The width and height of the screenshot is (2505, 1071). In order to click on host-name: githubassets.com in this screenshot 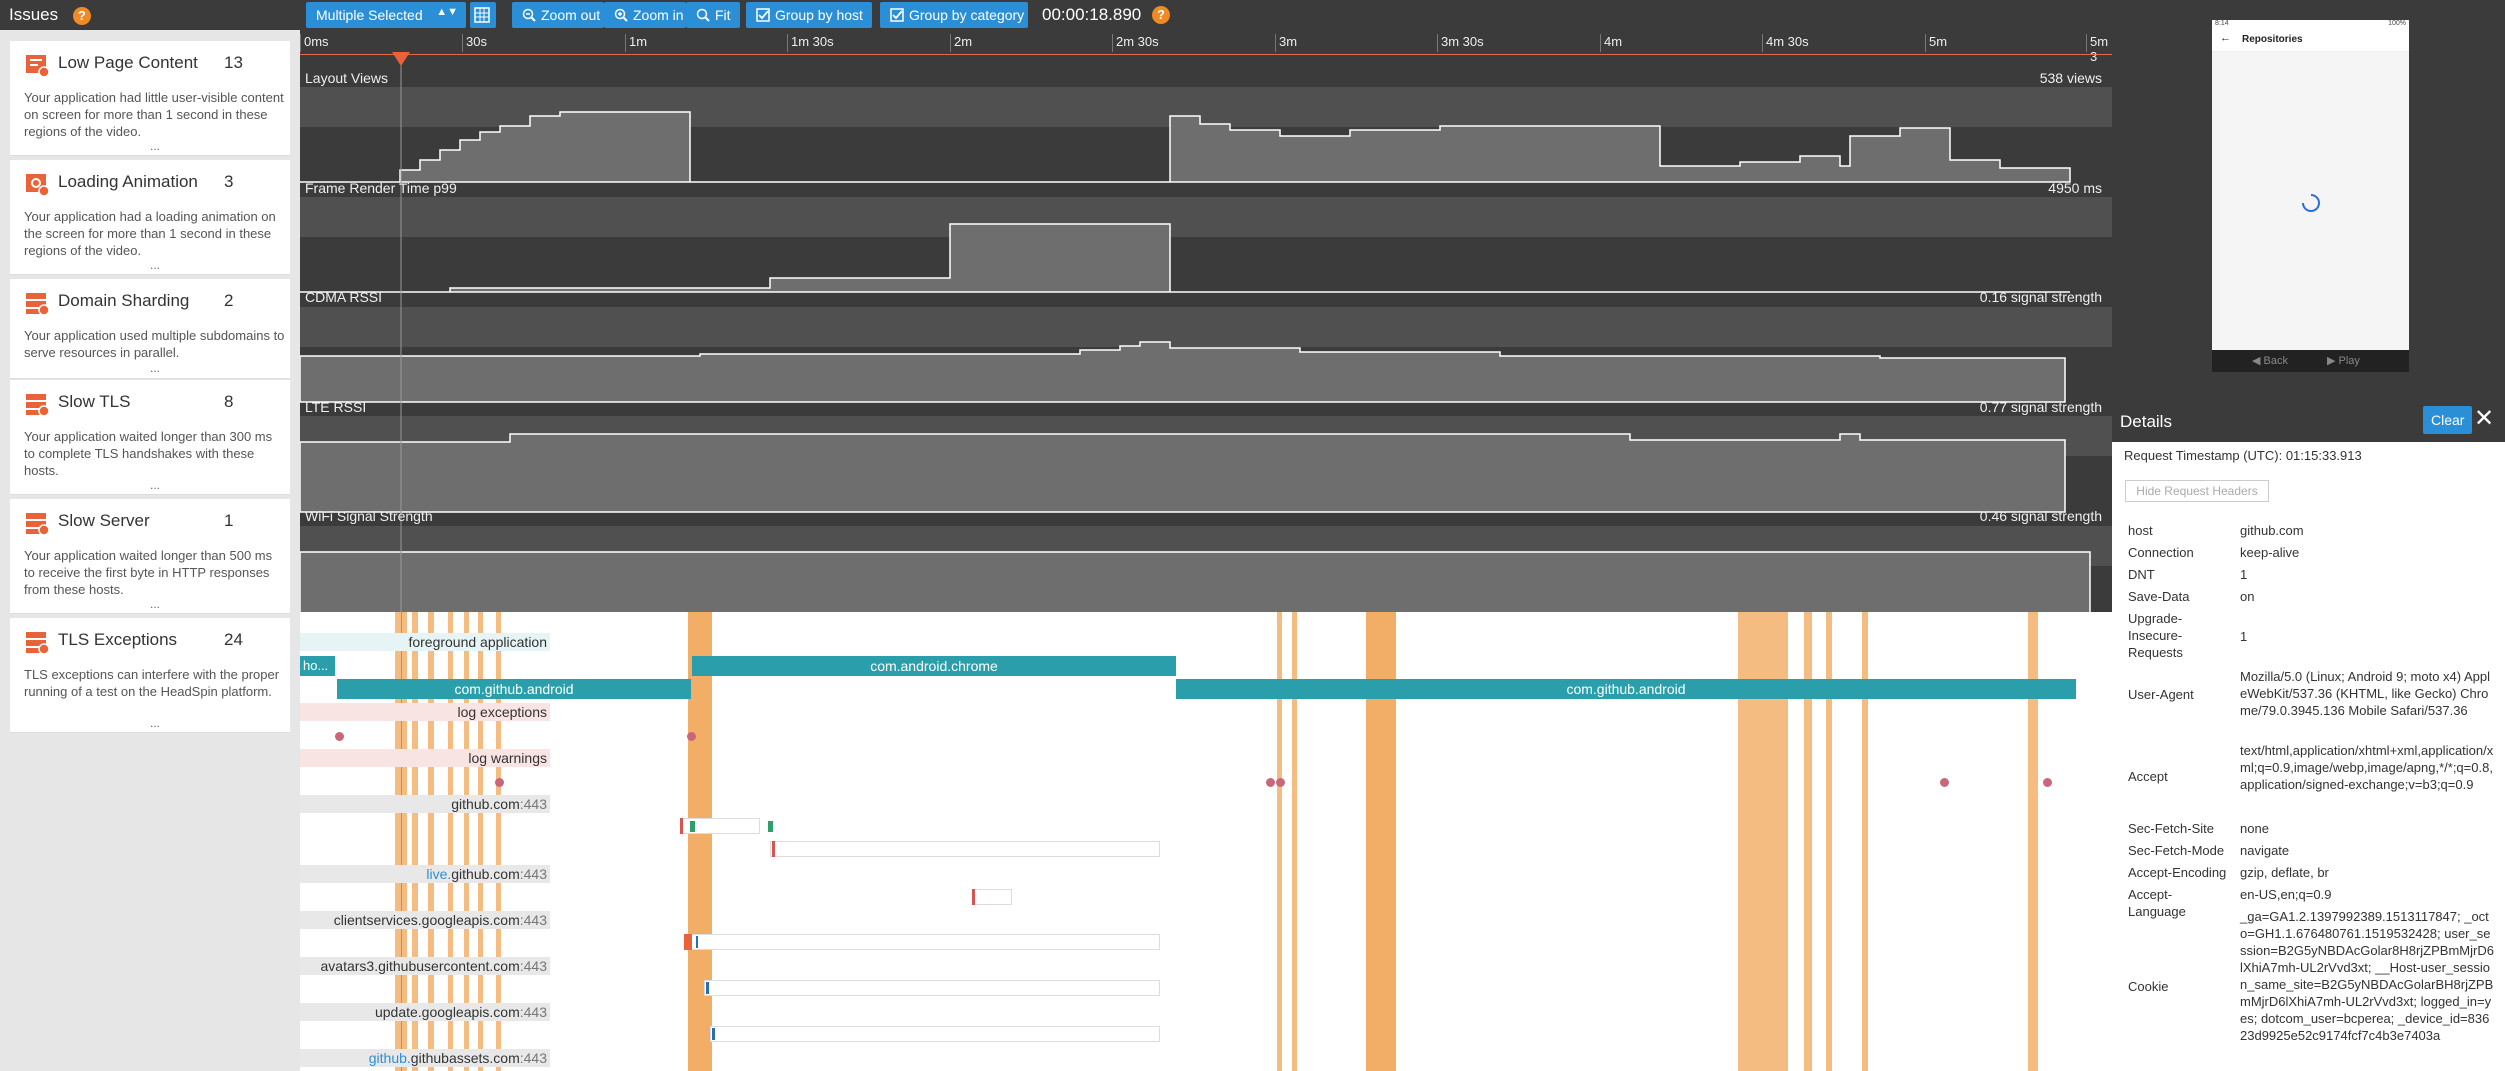, I will do `click(465, 1058)`.